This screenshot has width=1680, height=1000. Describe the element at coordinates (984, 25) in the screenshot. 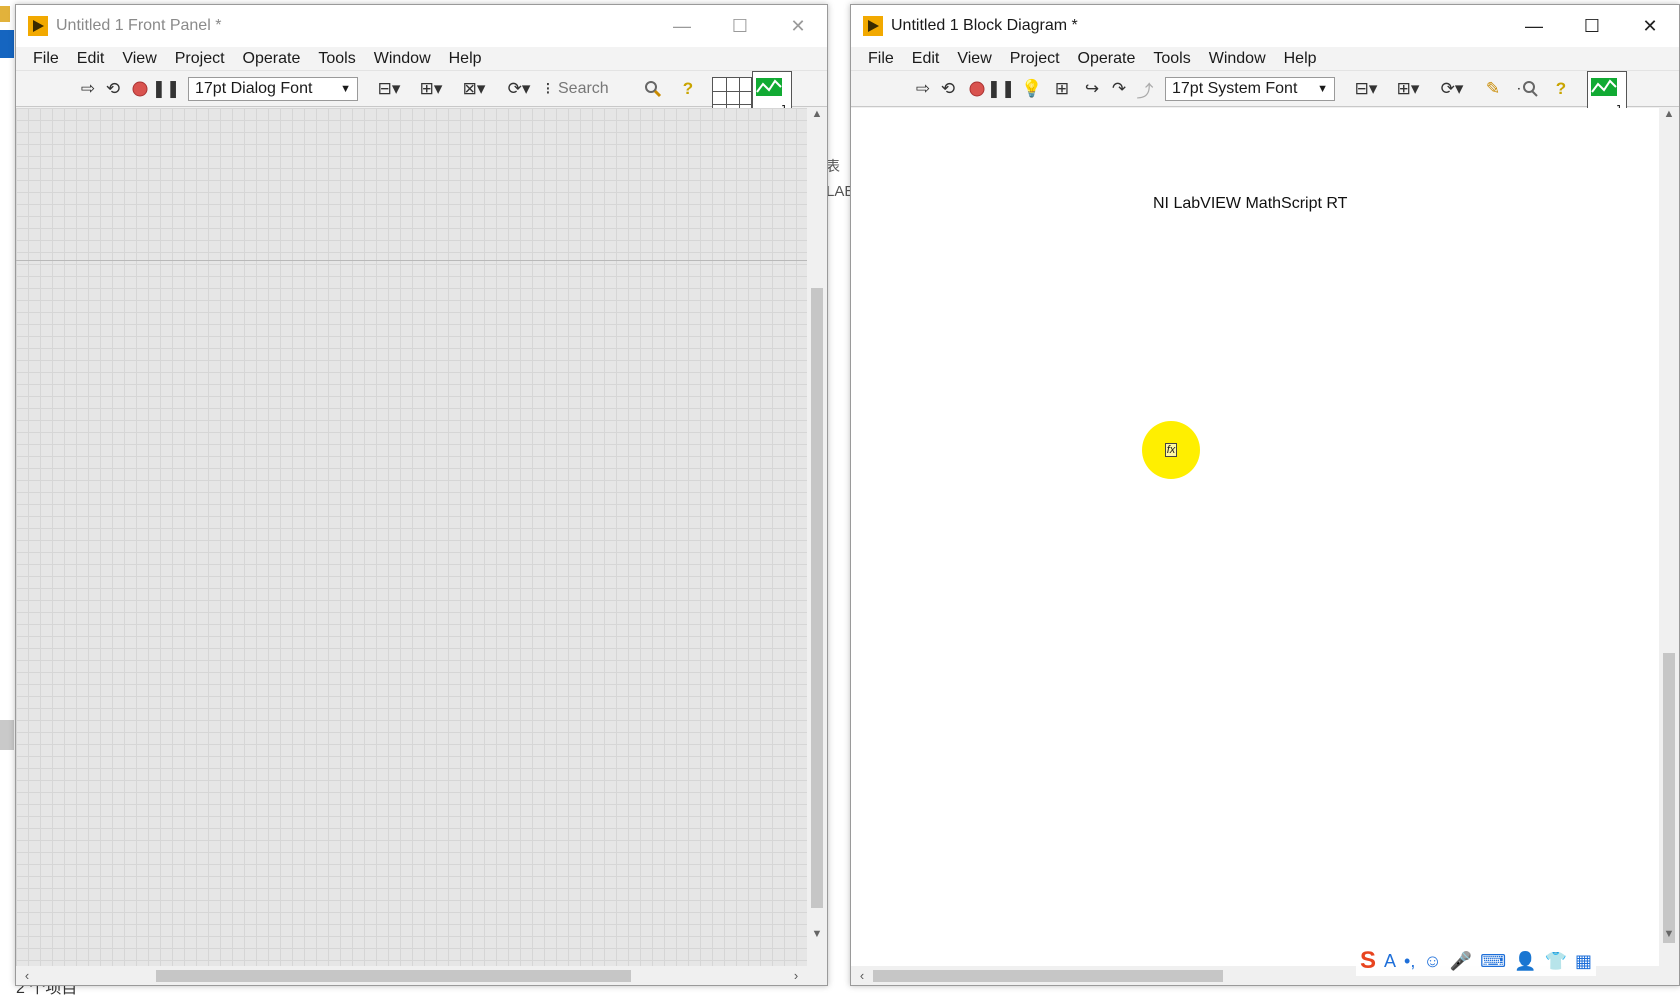

I see `window-title: Untitled 1 Block Diagram *` at that location.